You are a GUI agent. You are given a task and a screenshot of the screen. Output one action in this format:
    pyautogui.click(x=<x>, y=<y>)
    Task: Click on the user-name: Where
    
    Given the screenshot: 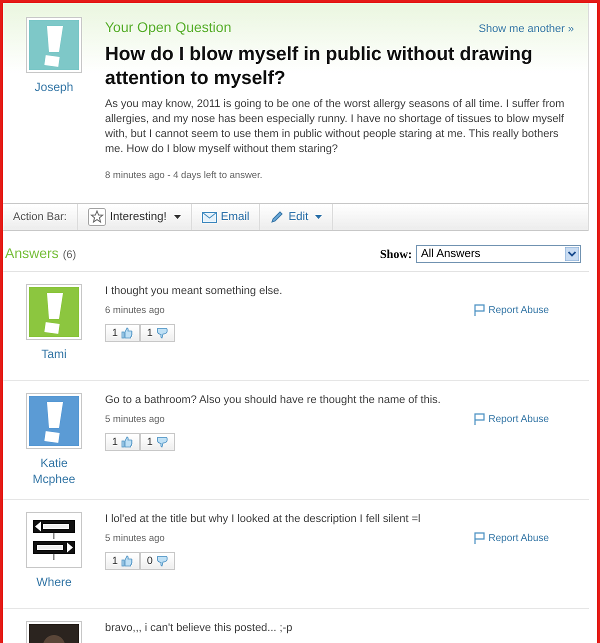 What is the action you would take?
    pyautogui.click(x=54, y=582)
    